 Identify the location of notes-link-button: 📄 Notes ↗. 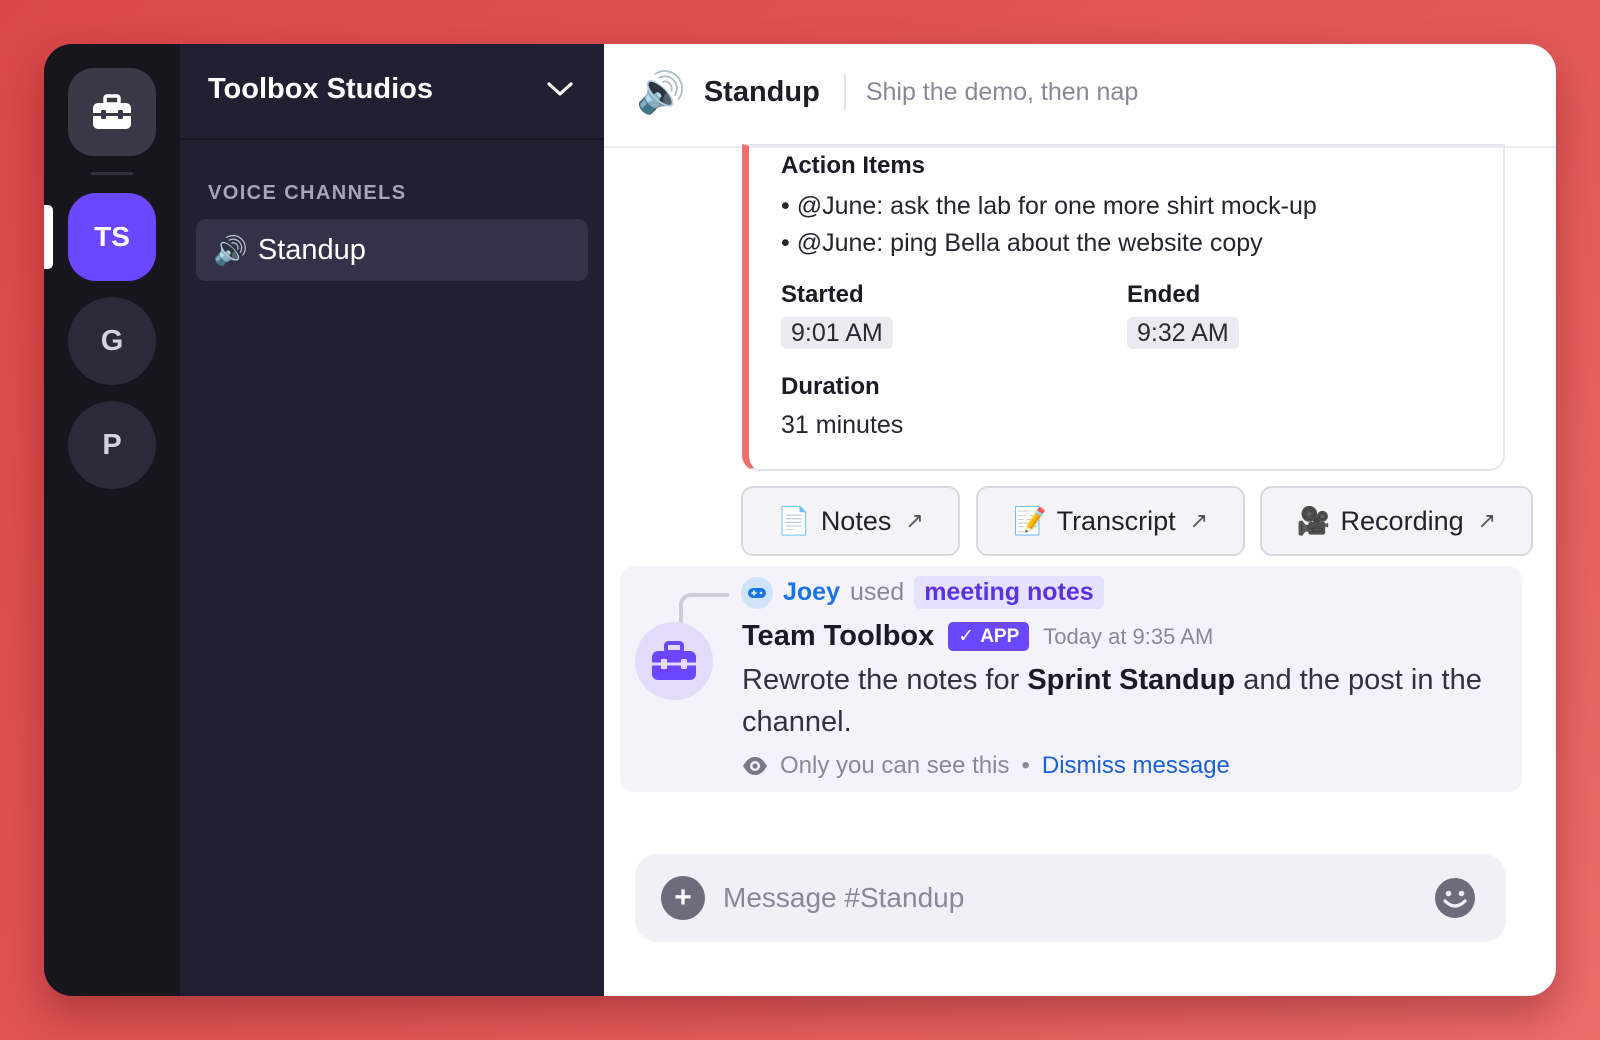
(850, 521).